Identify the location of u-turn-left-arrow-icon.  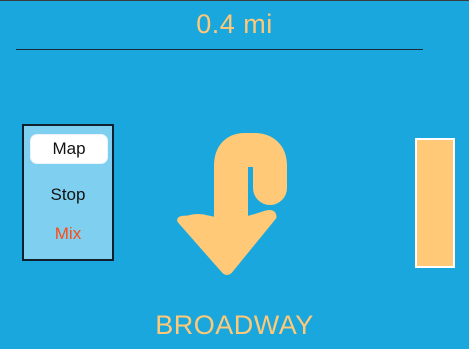
(238, 203).